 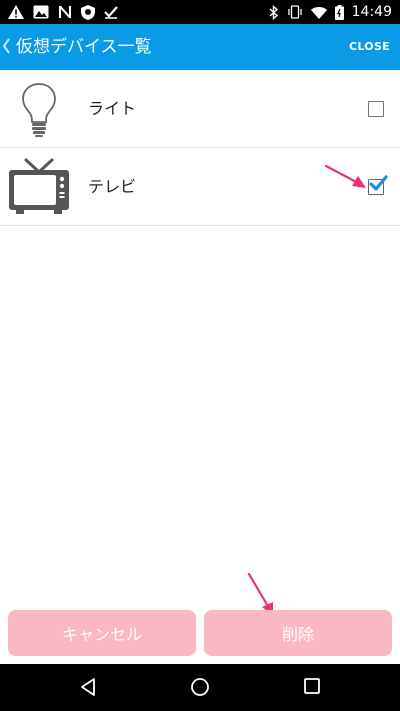 What do you see at coordinates (318, 12) in the screenshot?
I see `wifi-icon` at bounding box center [318, 12].